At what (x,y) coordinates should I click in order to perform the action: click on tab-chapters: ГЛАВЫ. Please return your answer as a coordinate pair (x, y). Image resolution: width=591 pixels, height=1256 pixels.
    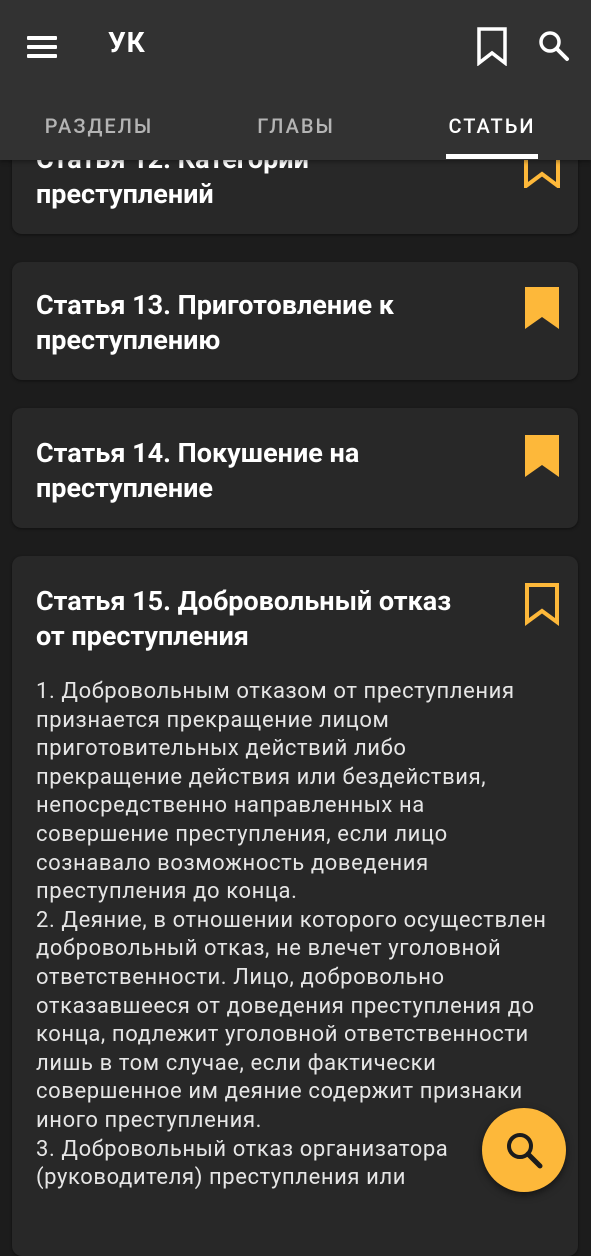
    Looking at the image, I should click on (296, 132).